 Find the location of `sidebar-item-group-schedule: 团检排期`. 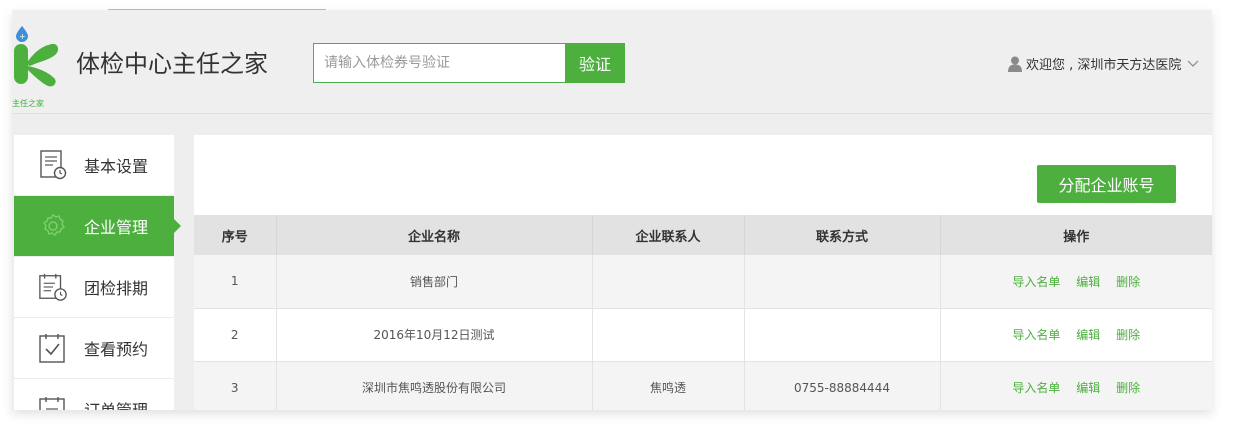

sidebar-item-group-schedule: 团检排期 is located at coordinates (94, 287).